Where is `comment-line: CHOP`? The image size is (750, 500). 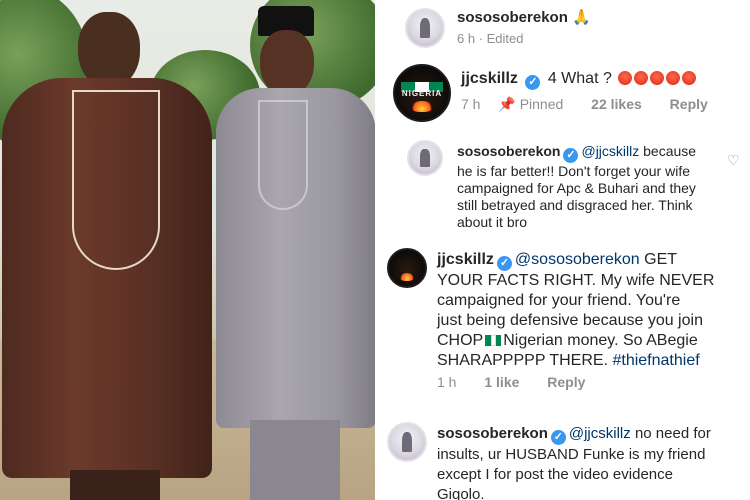 comment-line: CHOP is located at coordinates (460, 340).